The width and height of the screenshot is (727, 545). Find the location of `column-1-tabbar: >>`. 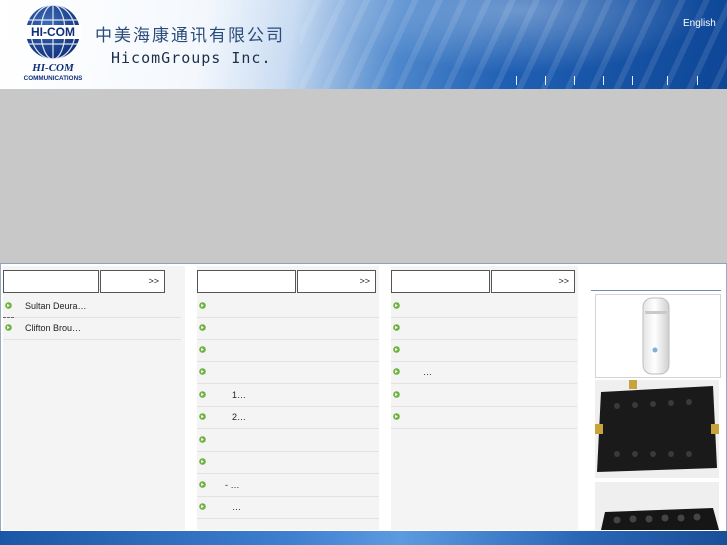

column-1-tabbar: >> is located at coordinates (94, 281).